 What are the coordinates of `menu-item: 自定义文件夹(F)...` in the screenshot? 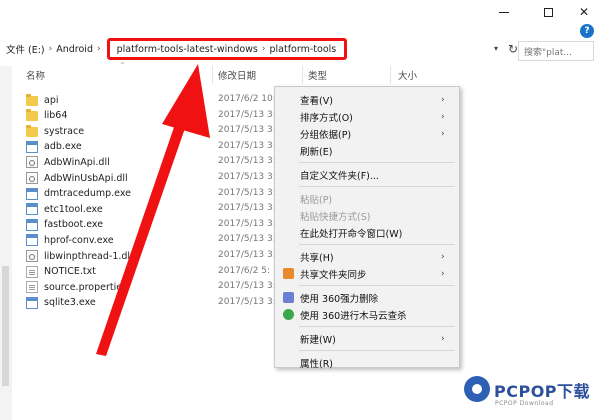 It's located at (367, 174).